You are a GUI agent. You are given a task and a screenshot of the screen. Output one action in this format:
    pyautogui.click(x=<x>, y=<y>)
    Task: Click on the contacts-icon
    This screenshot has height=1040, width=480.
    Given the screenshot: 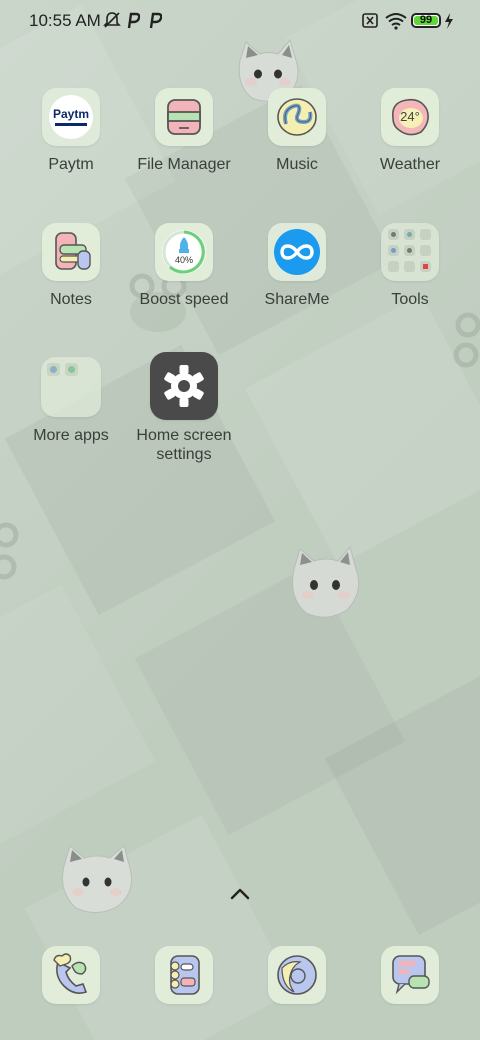 What is the action you would take?
    pyautogui.click(x=184, y=975)
    